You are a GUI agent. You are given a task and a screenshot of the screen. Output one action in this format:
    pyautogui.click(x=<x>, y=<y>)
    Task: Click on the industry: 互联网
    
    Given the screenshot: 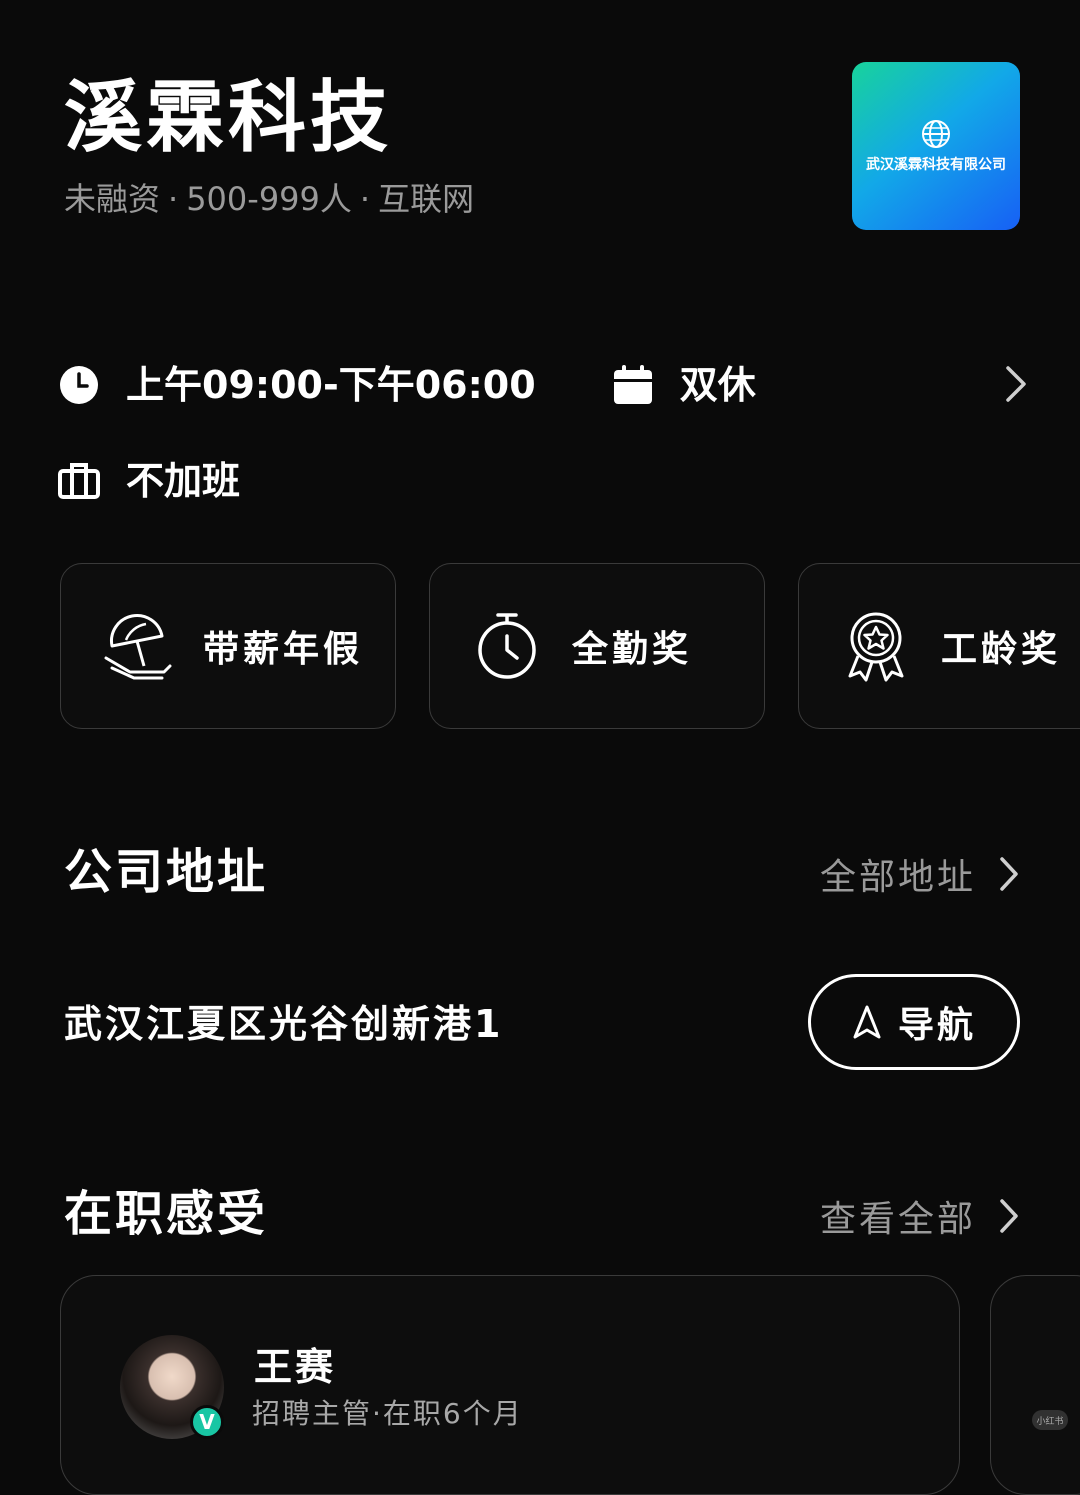 What is the action you would take?
    pyautogui.click(x=426, y=199)
    